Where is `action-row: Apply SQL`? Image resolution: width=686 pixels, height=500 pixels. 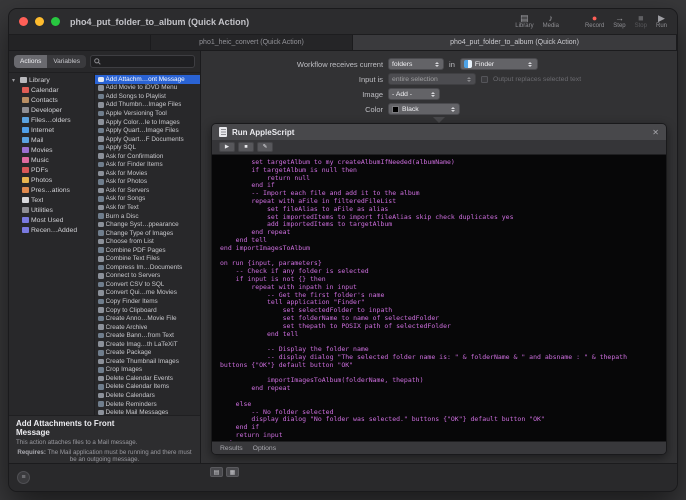
action-row: Apply SQL is located at coordinates (147, 147).